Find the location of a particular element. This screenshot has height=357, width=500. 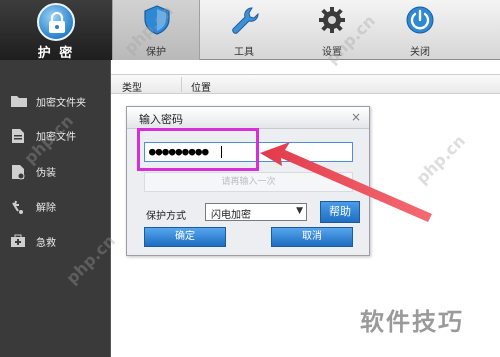

watermark-corner-text: 软件技巧 is located at coordinates (412, 322).